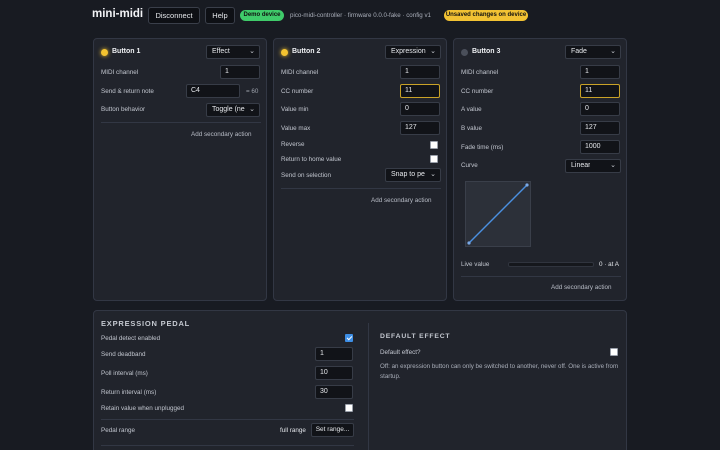 The width and height of the screenshot is (720, 450). What do you see at coordinates (174, 15) in the screenshot?
I see `disconnect-button: Disconnect` at bounding box center [174, 15].